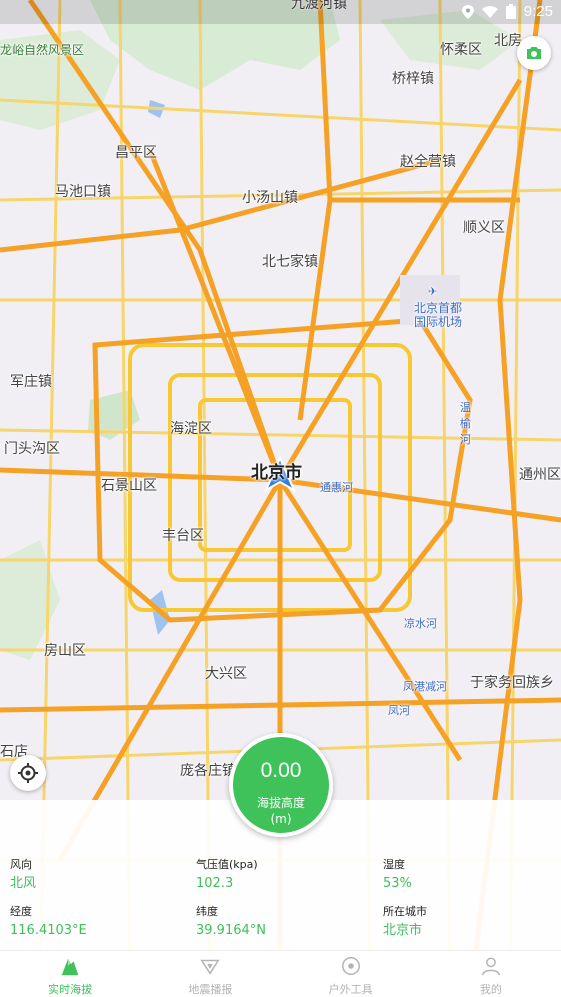 Image resolution: width=561 pixels, height=997 pixels. What do you see at coordinates (420, 623) in the screenshot?
I see `map-label-liangshui: 凉水河` at bounding box center [420, 623].